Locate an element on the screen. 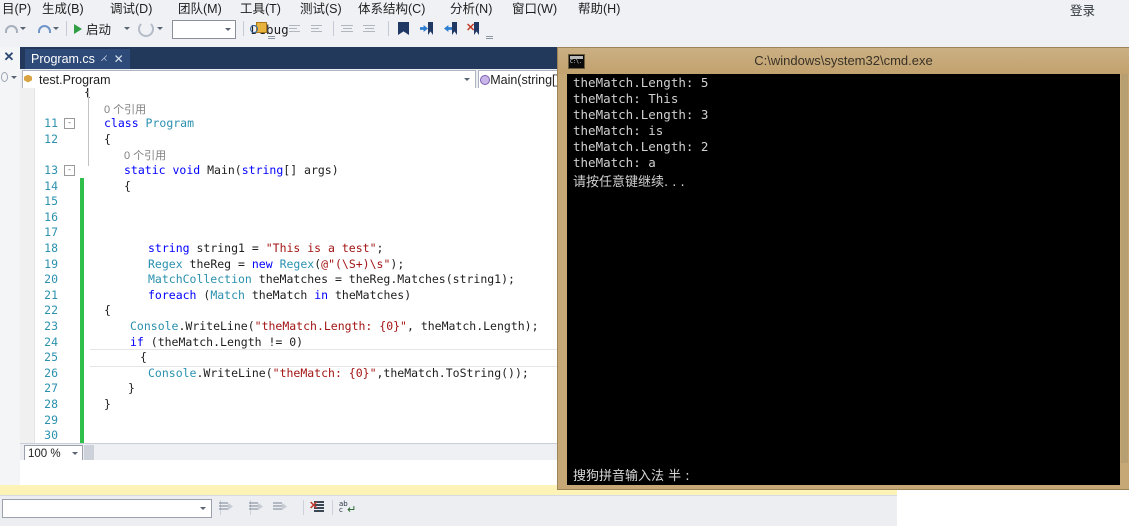 This screenshot has height=526, width=1129. word-wrap-button: ab c ↵ is located at coordinates (347, 508).